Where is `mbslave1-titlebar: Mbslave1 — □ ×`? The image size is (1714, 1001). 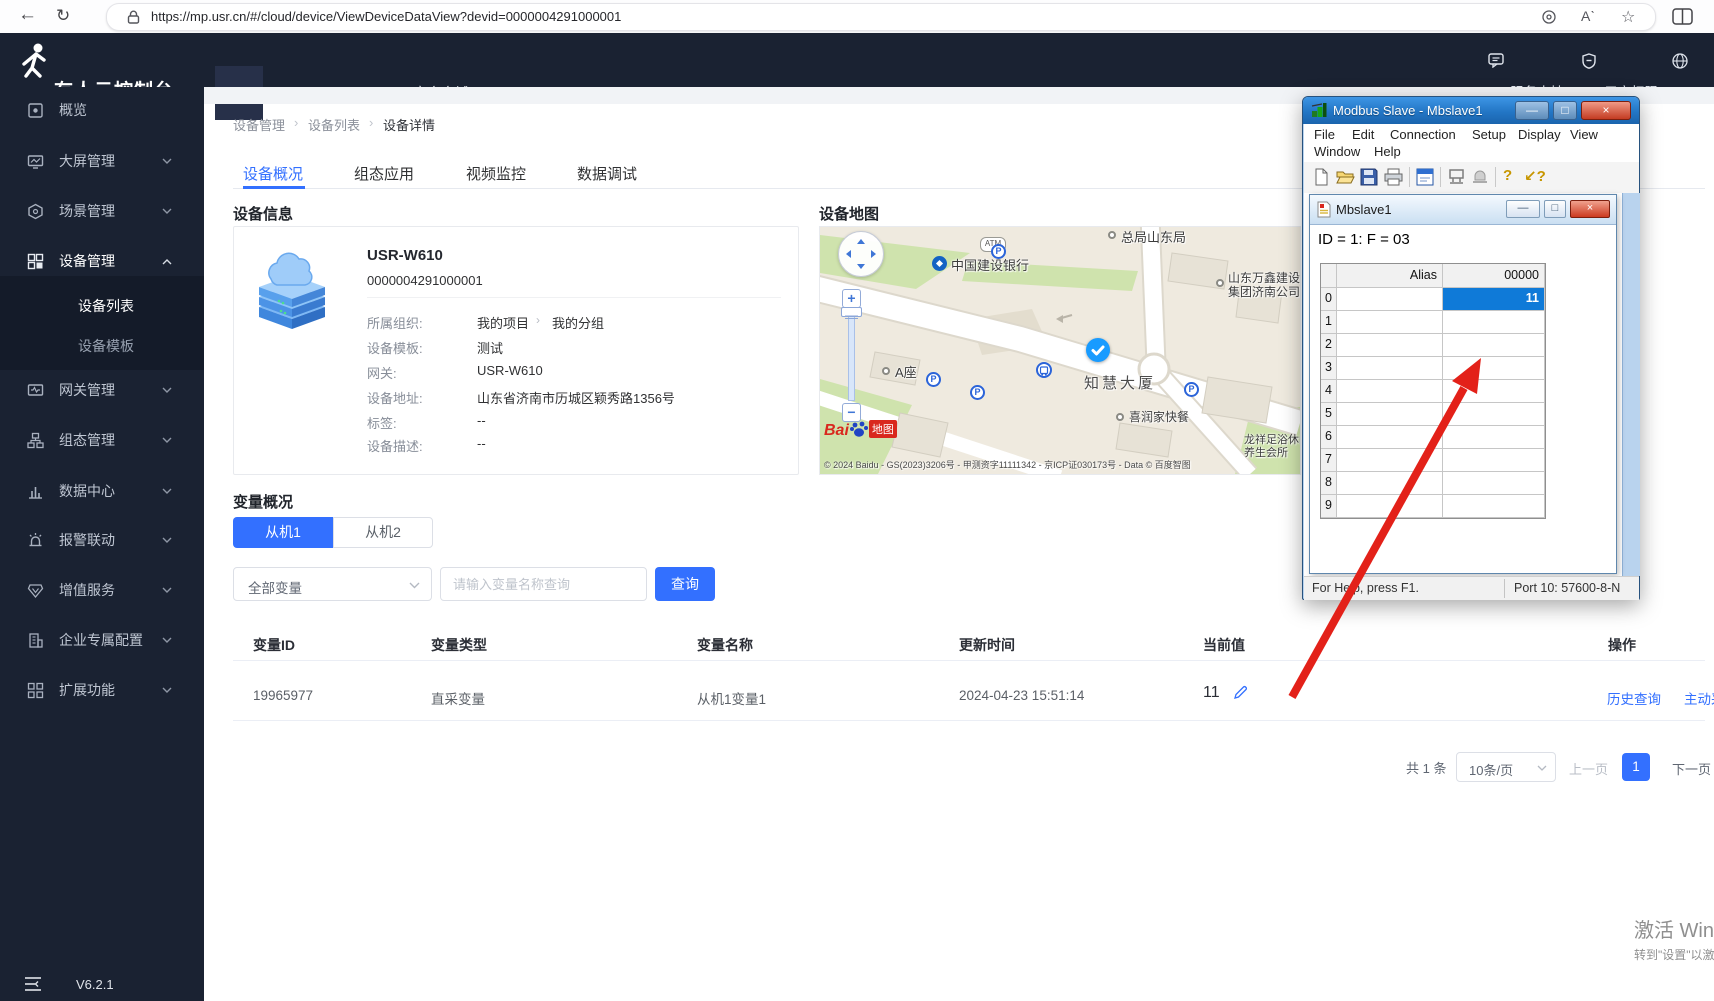 mbslave1-titlebar: Mbslave1 — □ × is located at coordinates (1463, 210).